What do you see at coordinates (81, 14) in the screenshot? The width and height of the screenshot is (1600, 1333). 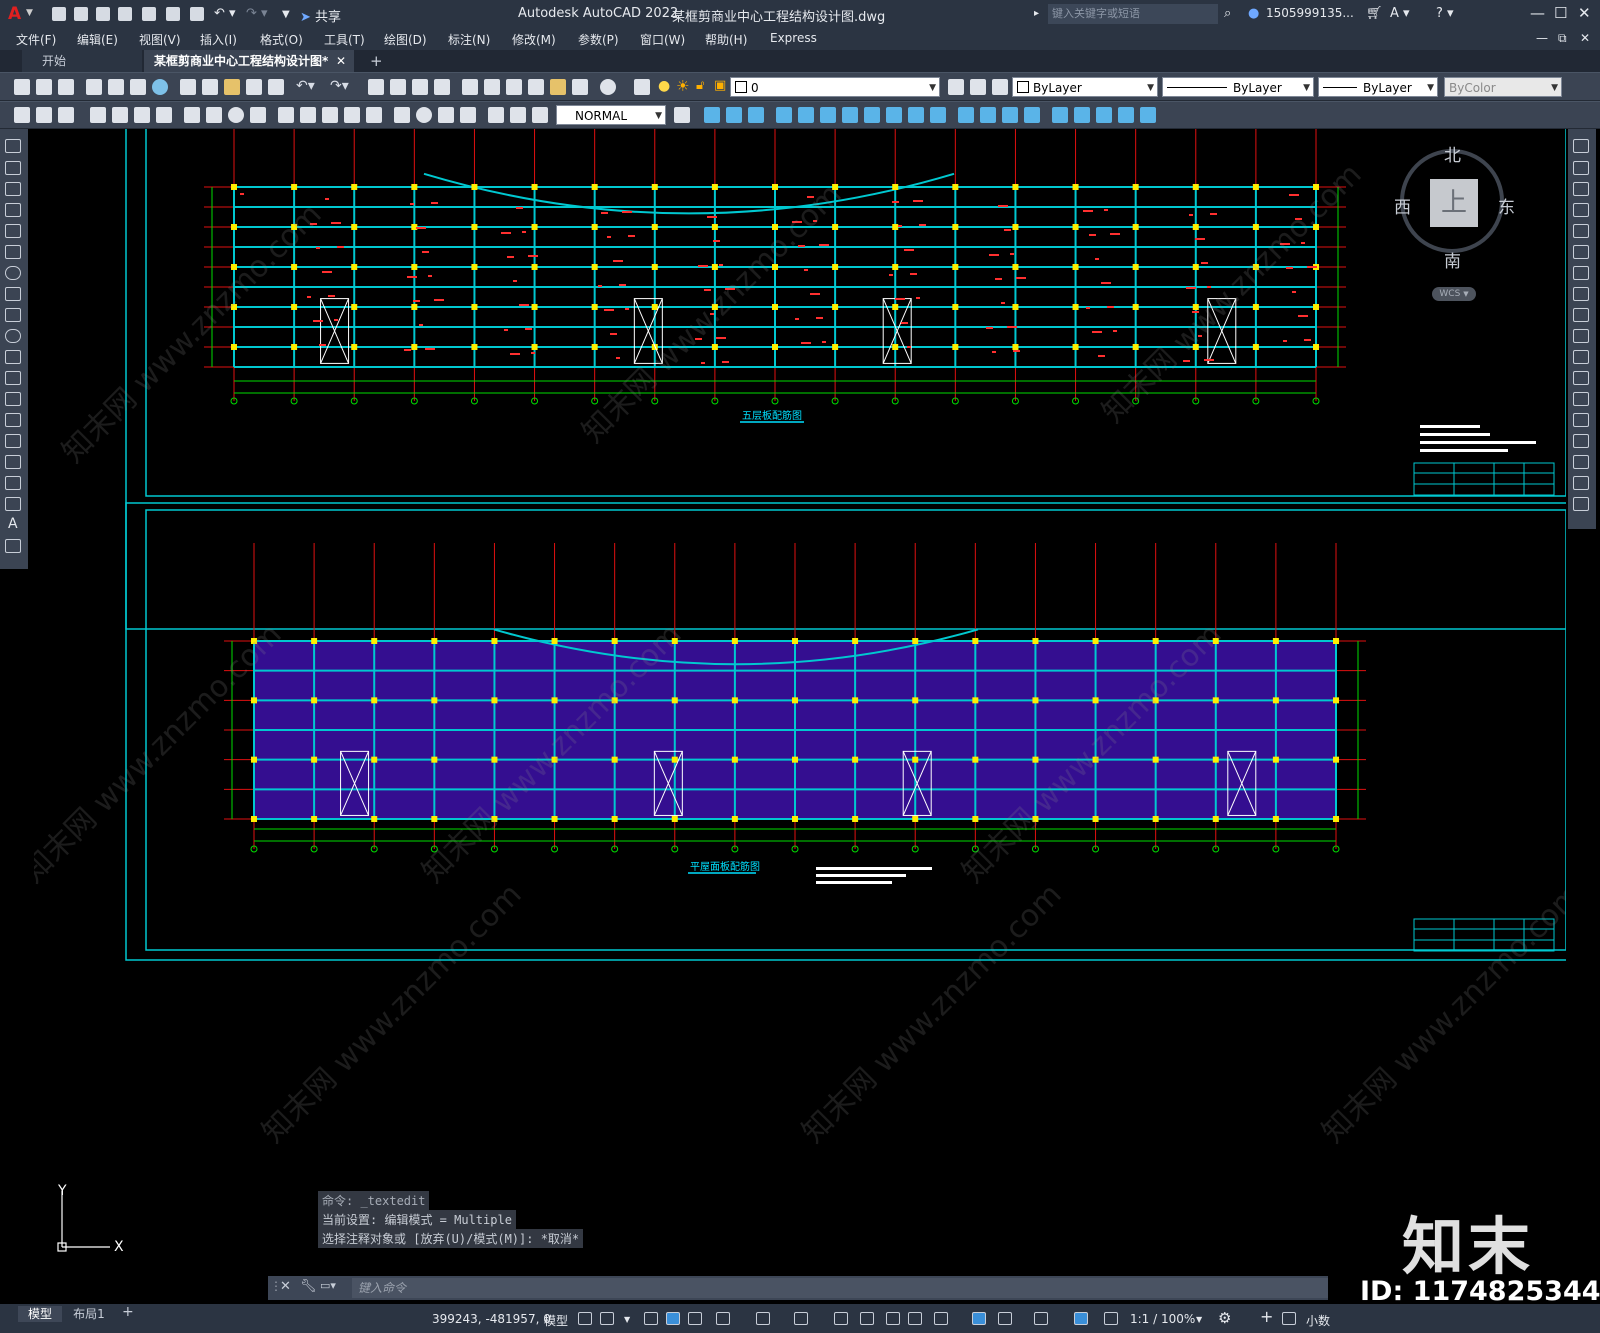 I see `open-icon` at bounding box center [81, 14].